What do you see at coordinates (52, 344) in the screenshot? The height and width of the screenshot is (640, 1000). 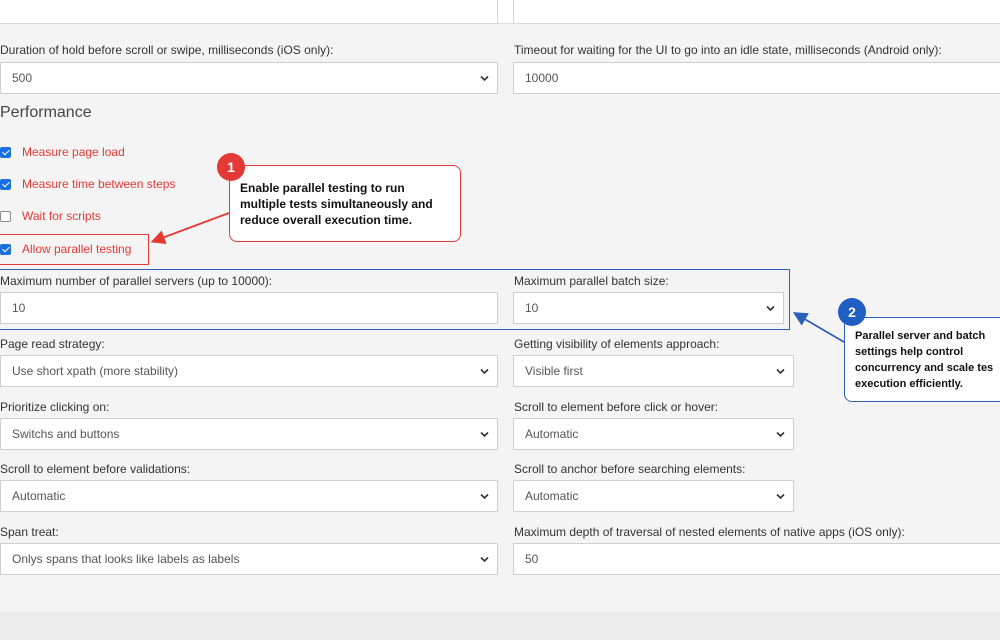 I see `page-read-label: Page read strategy:` at bounding box center [52, 344].